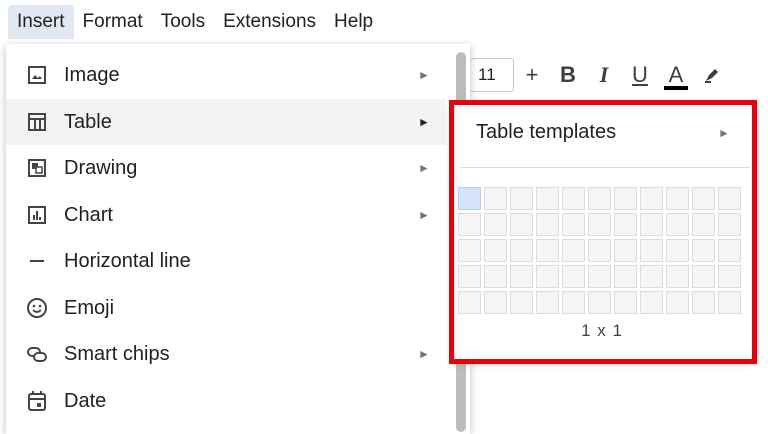  Describe the element at coordinates (101, 167) in the screenshot. I see `menu-item-label: Drawing` at that location.